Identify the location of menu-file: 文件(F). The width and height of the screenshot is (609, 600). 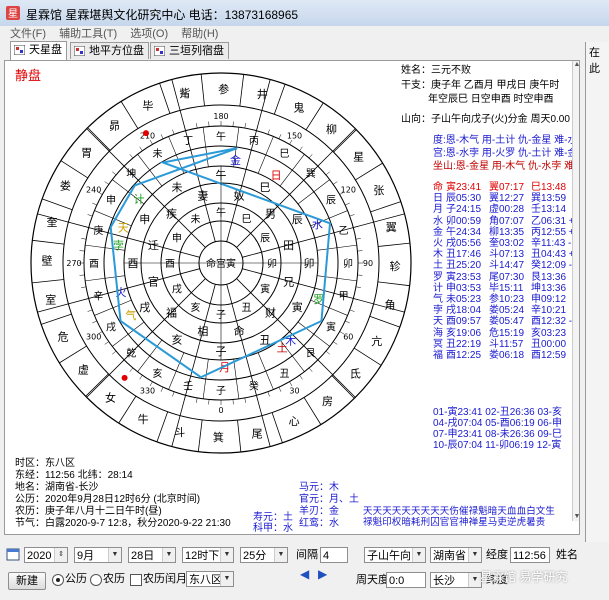
(28, 34).